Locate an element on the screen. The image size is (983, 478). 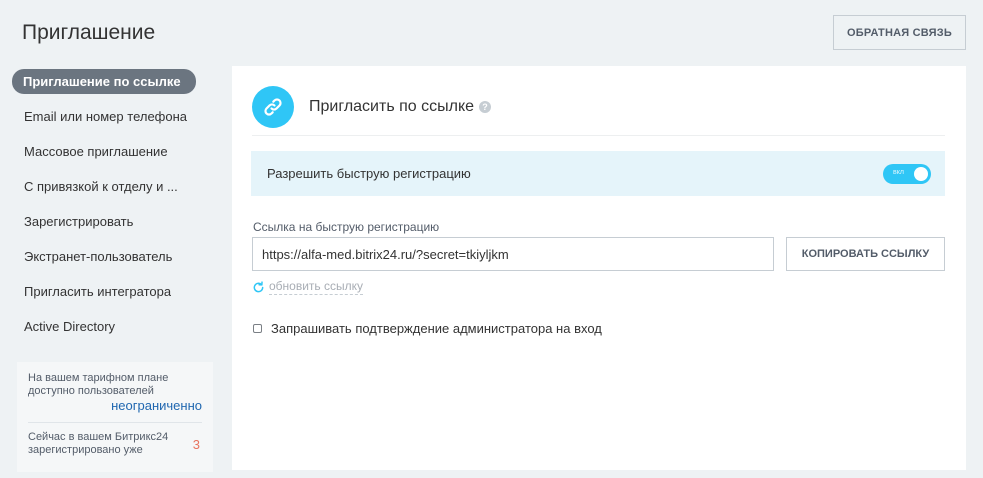
sidebar-item-label: Массовое приглашение is located at coordinates (96, 151).